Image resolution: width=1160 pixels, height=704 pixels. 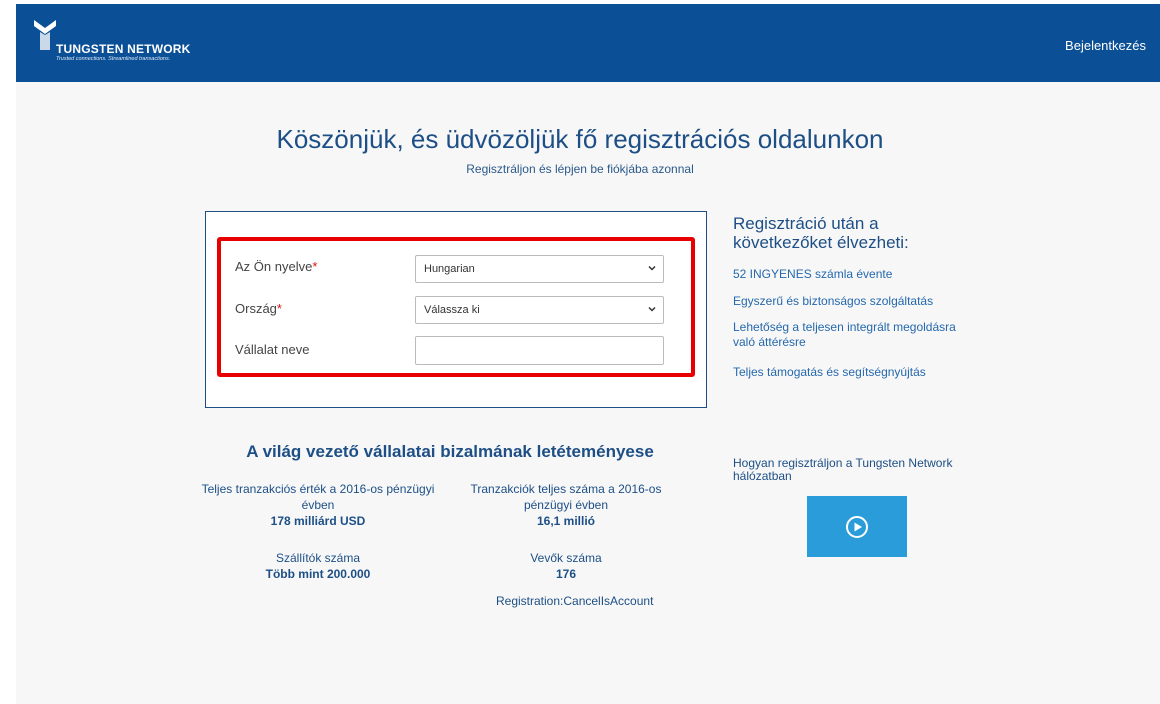 What do you see at coordinates (318, 558) in the screenshot?
I see `stat-label: Szállítók száma` at bounding box center [318, 558].